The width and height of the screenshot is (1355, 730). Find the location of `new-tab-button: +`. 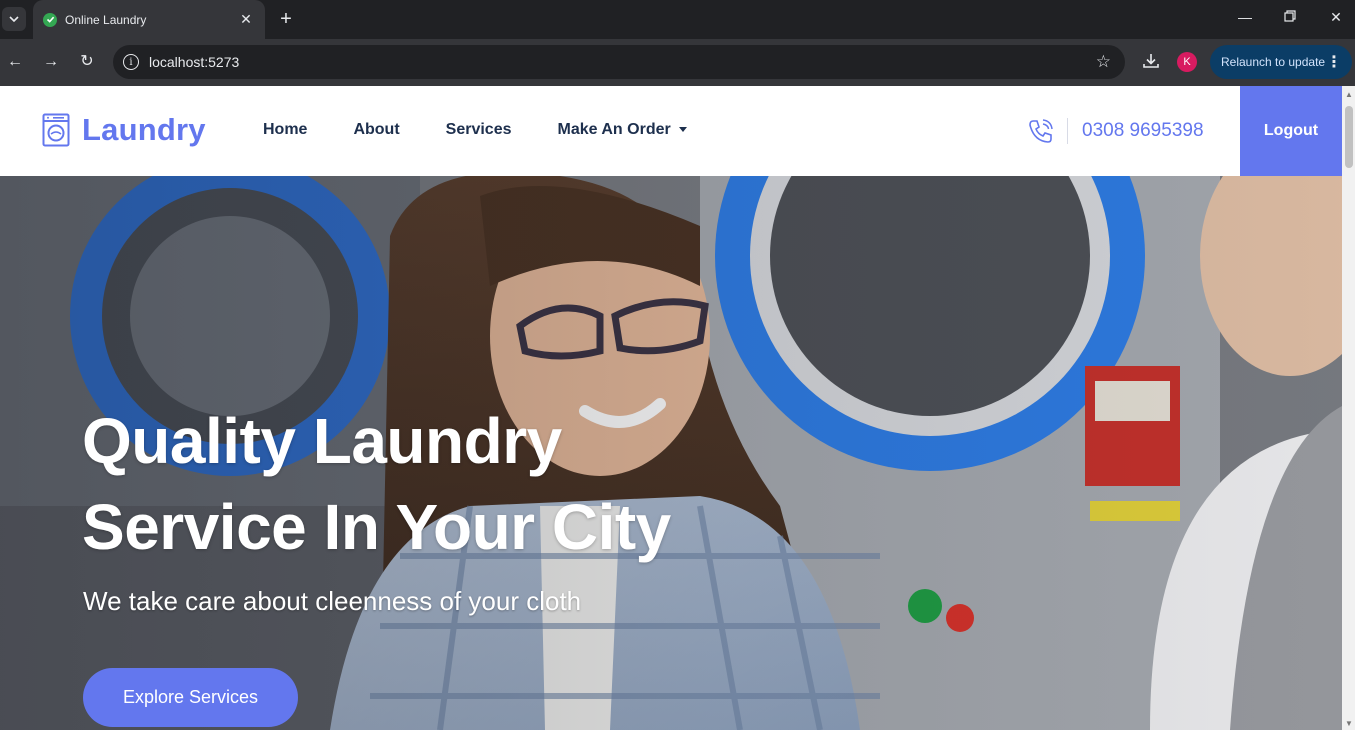

new-tab-button: + is located at coordinates (286, 19).